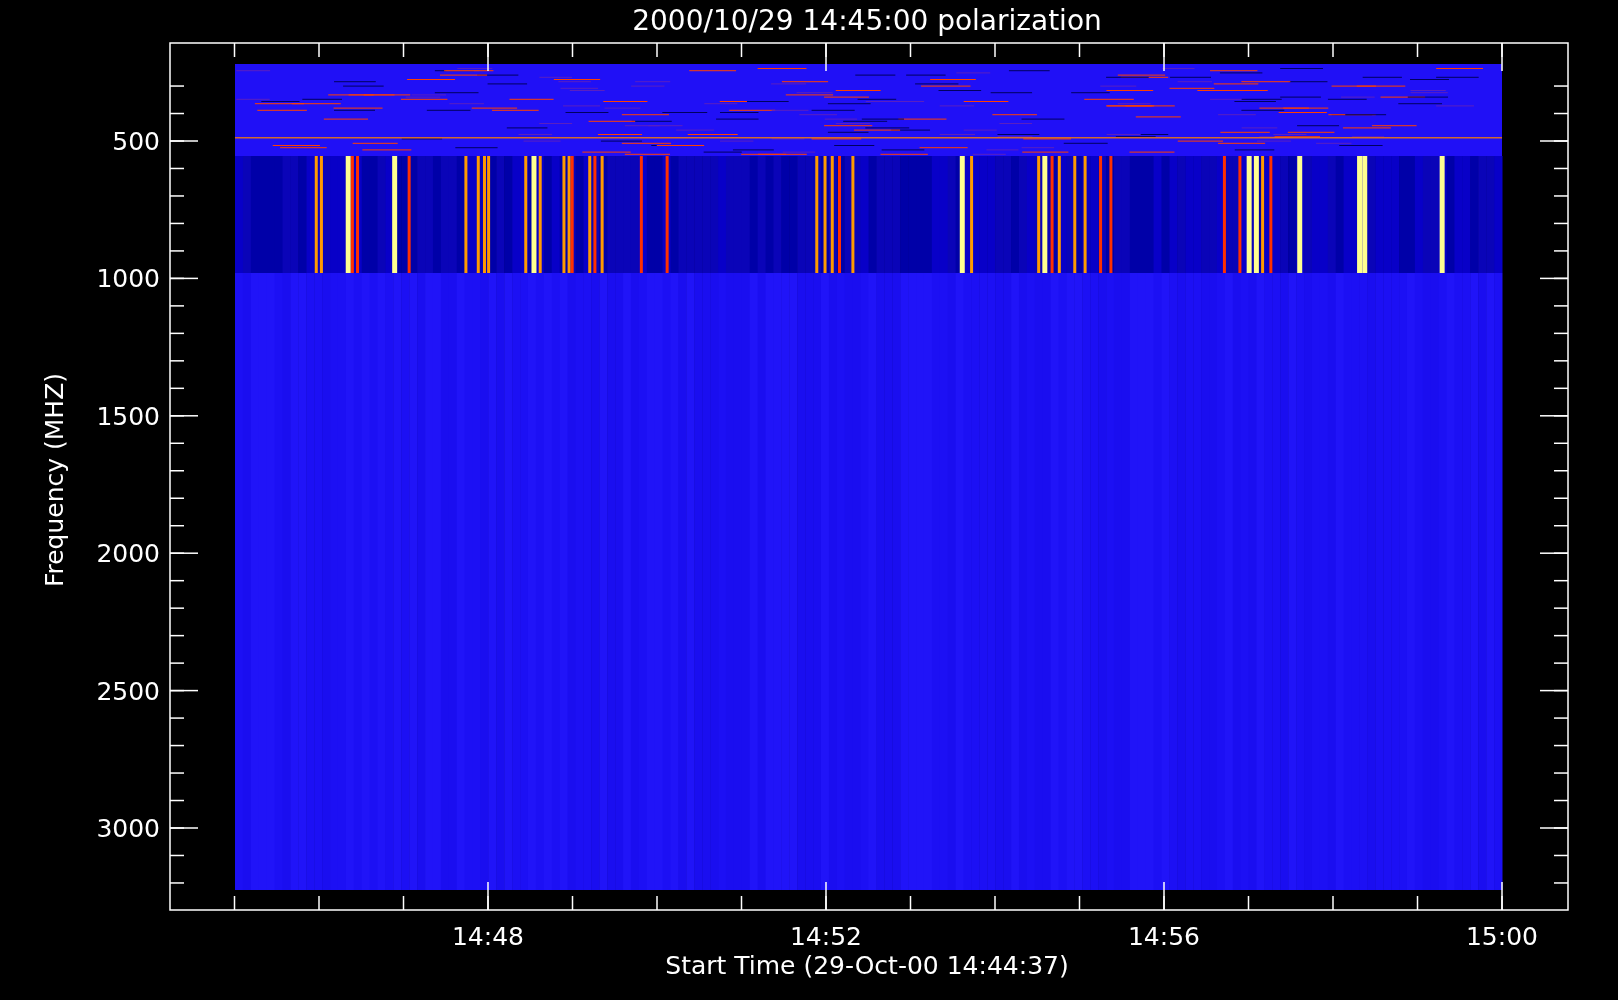 This screenshot has height=1000, width=1618. I want to click on x-axis-label: Start Time (29-Oct-00 14:44:37), so click(867, 965).